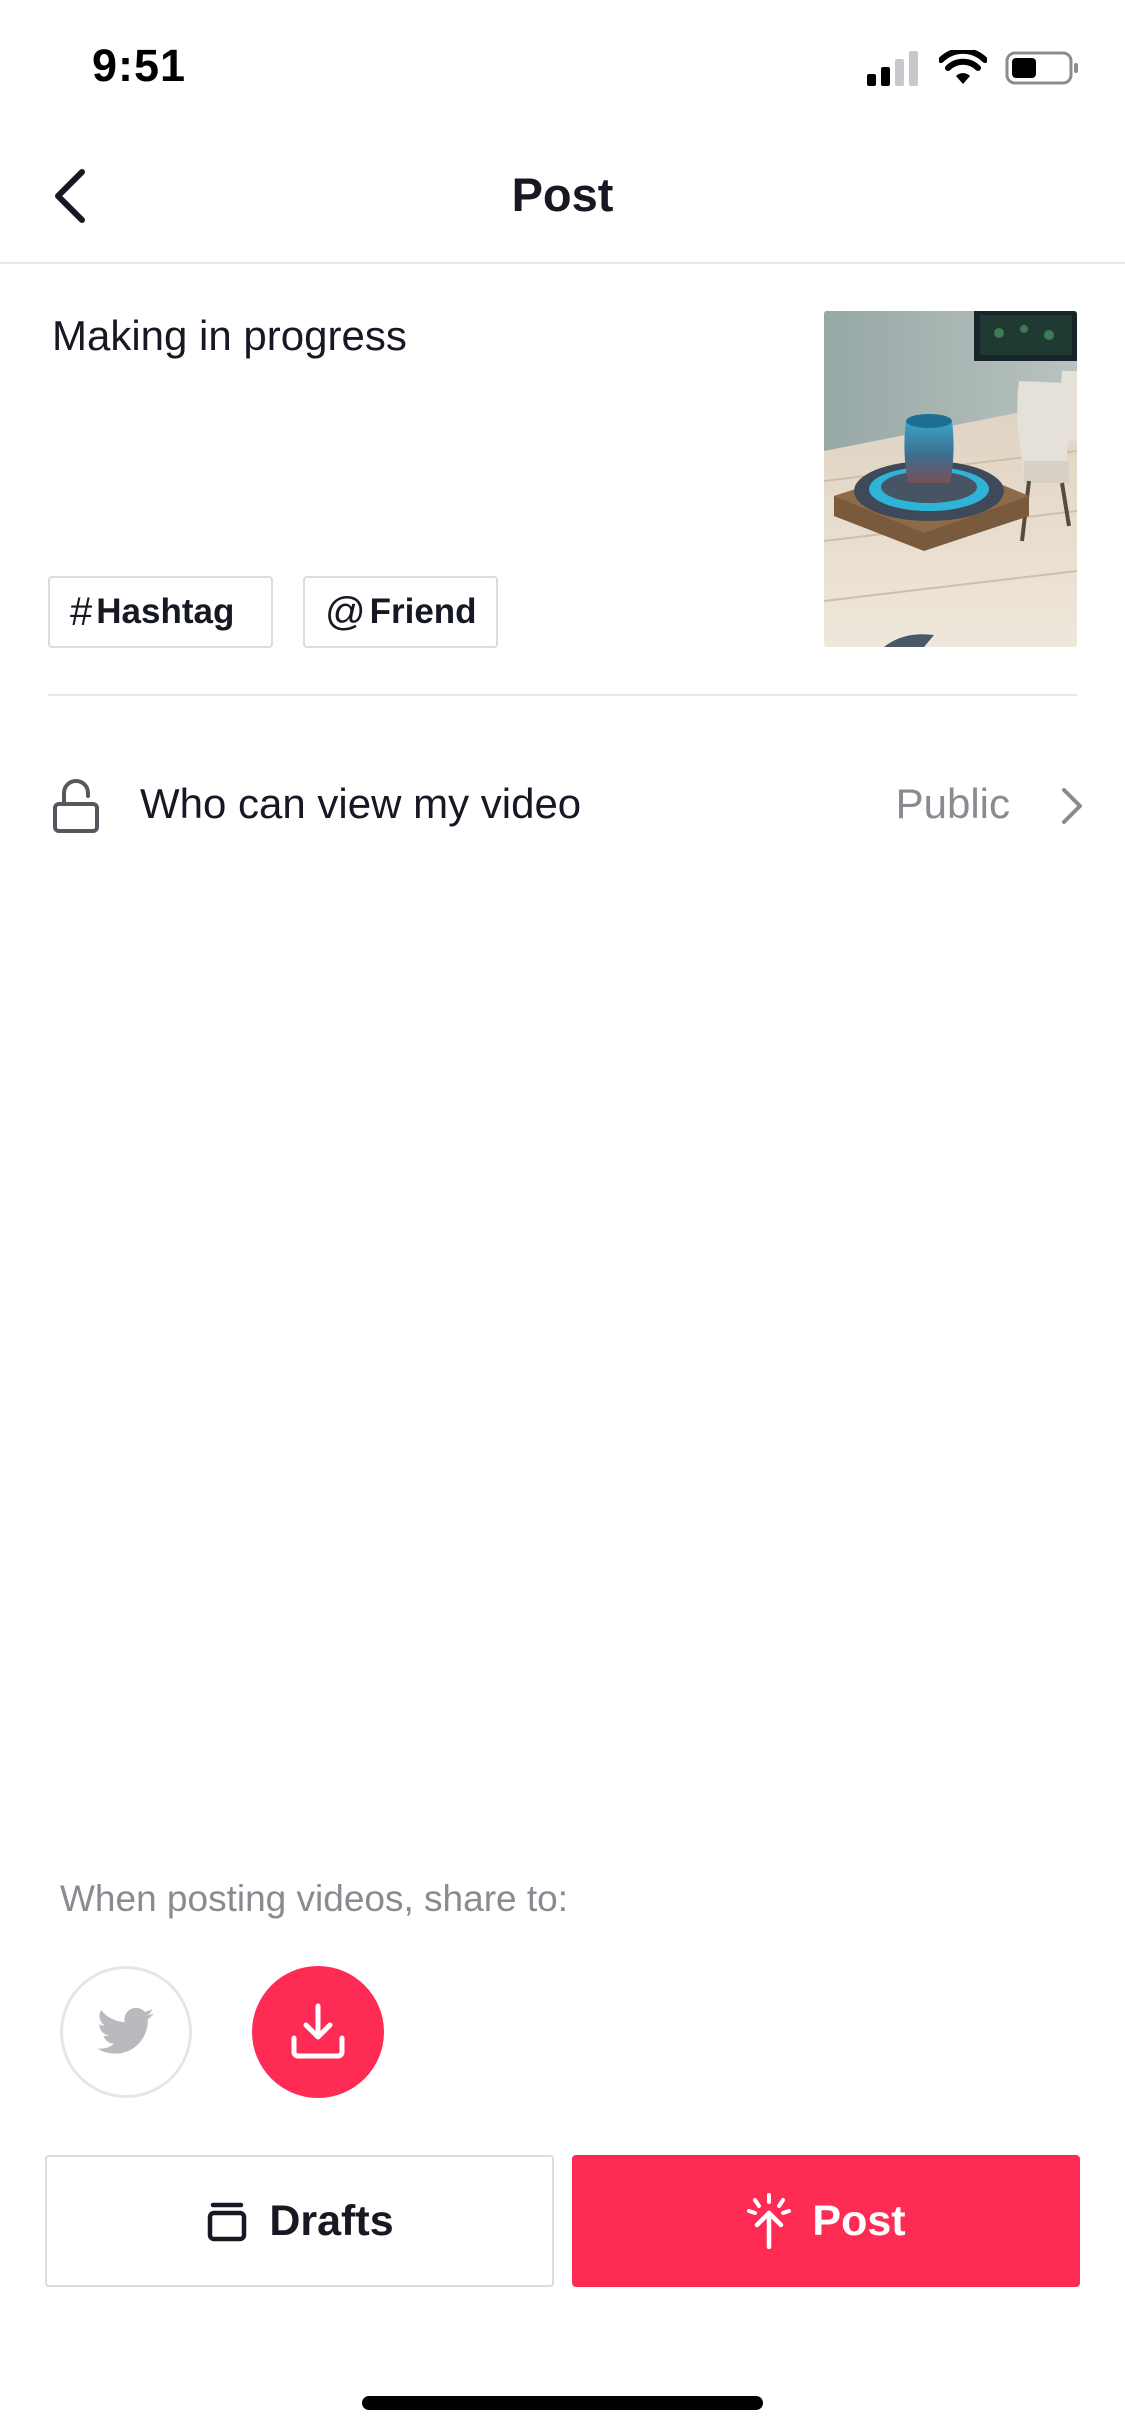  What do you see at coordinates (562, 263) in the screenshot?
I see `header-divider` at bounding box center [562, 263].